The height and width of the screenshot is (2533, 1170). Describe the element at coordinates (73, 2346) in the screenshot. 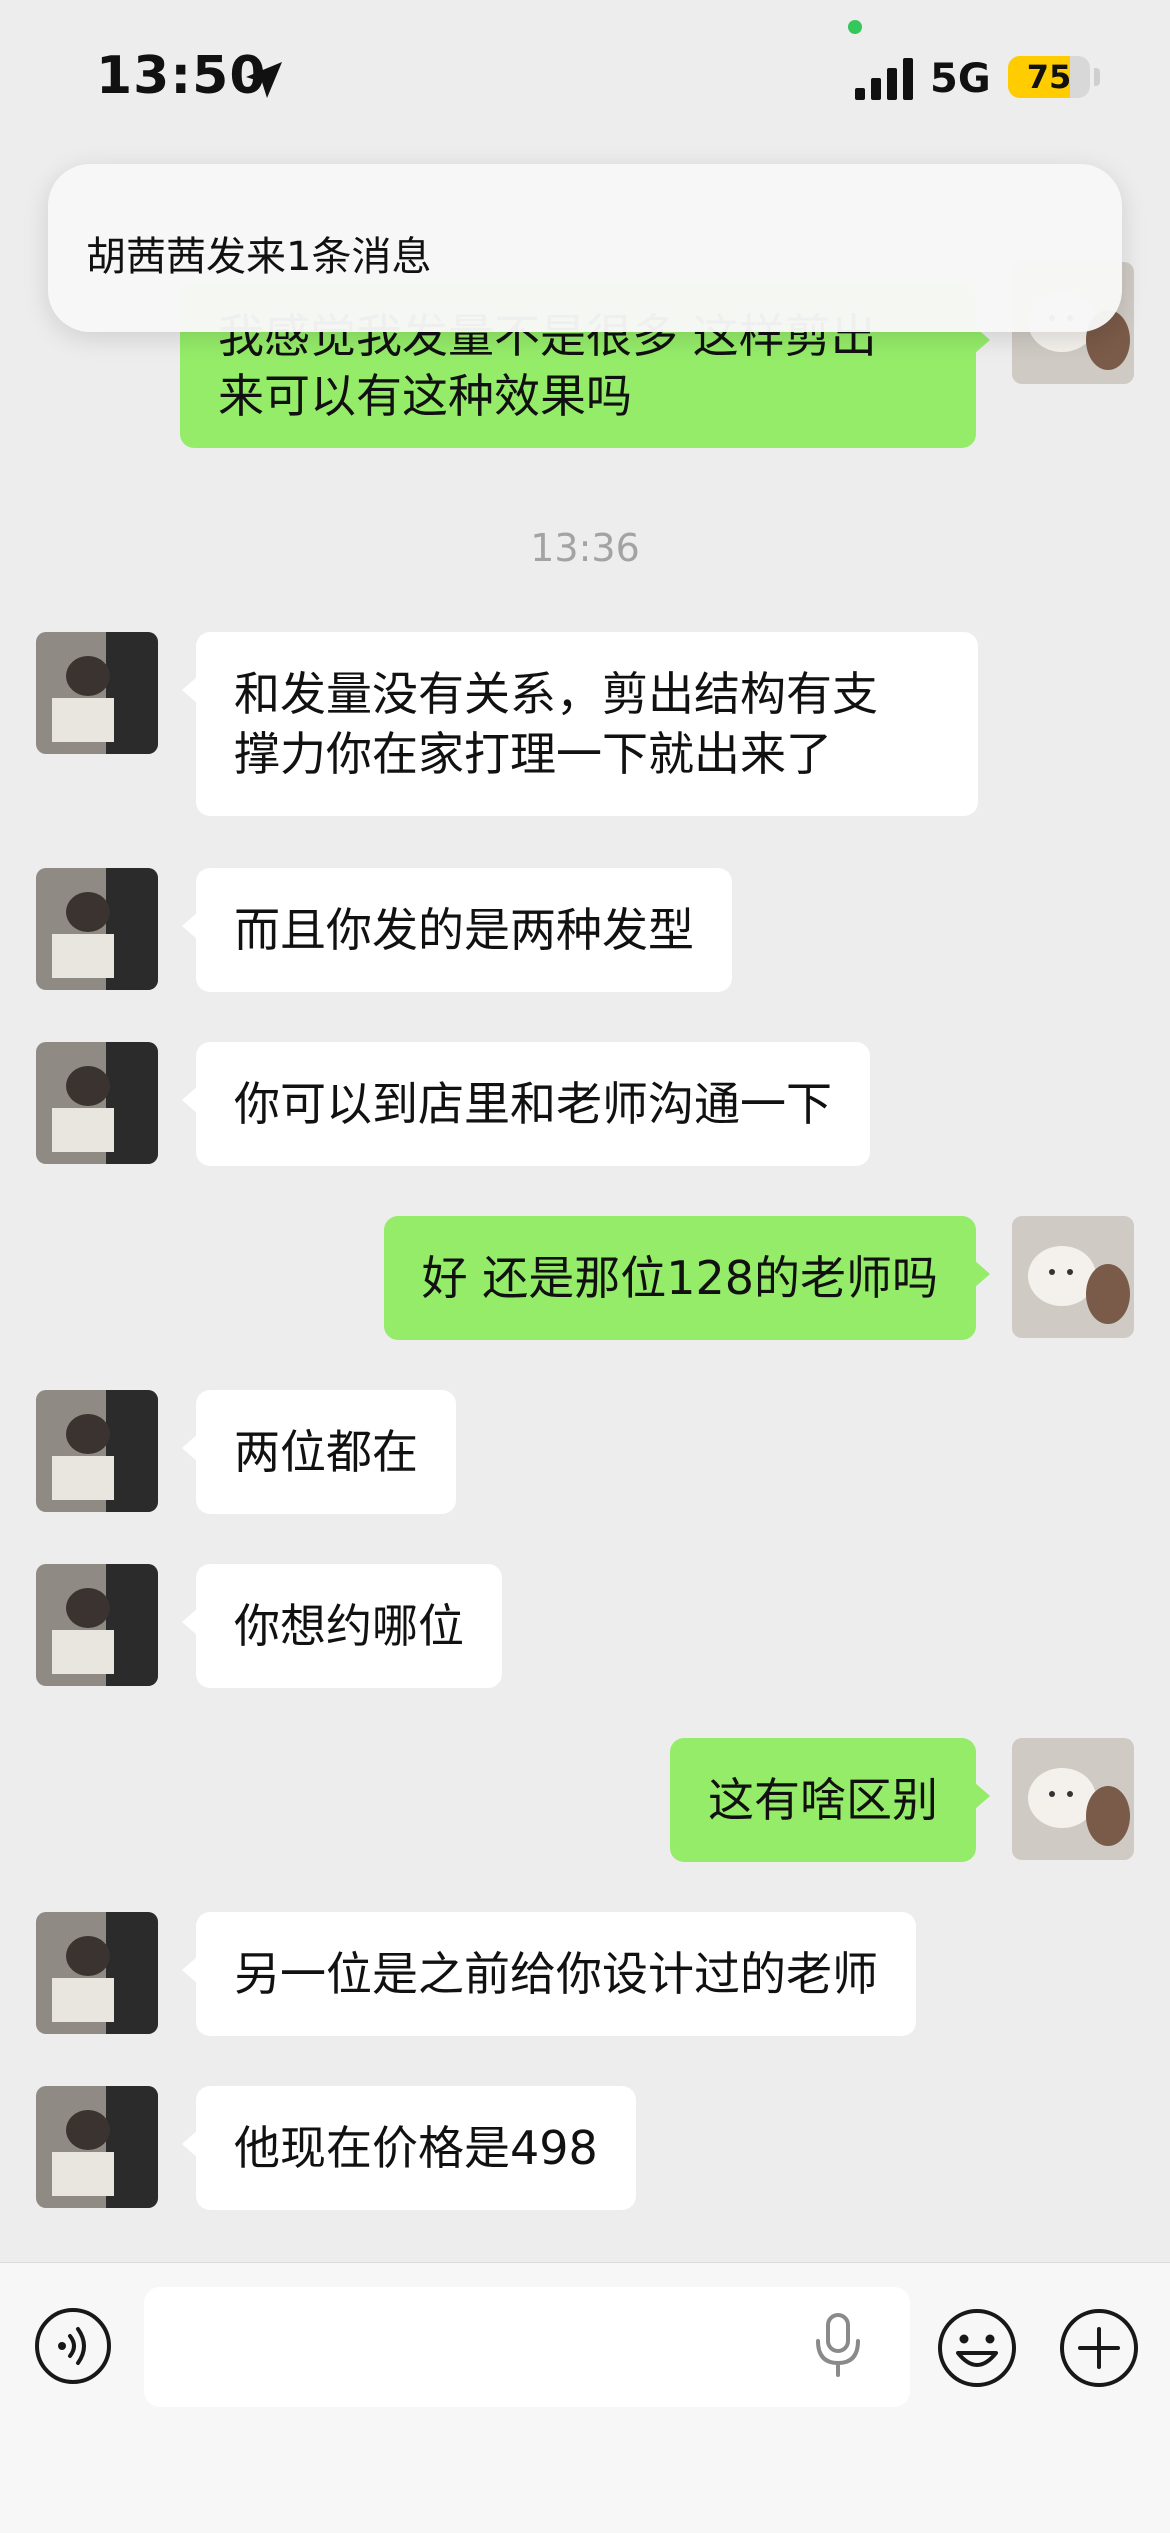

I see `voice-mode-icon` at that location.